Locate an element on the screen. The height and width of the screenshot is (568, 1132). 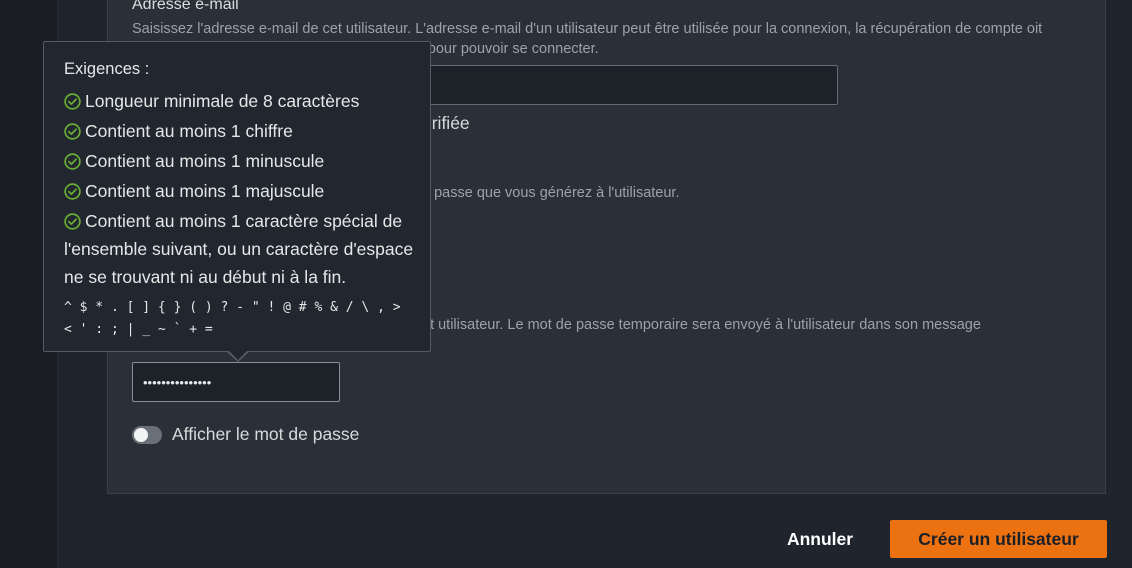
email-label: Adresse e-mail is located at coordinates (185, 6).